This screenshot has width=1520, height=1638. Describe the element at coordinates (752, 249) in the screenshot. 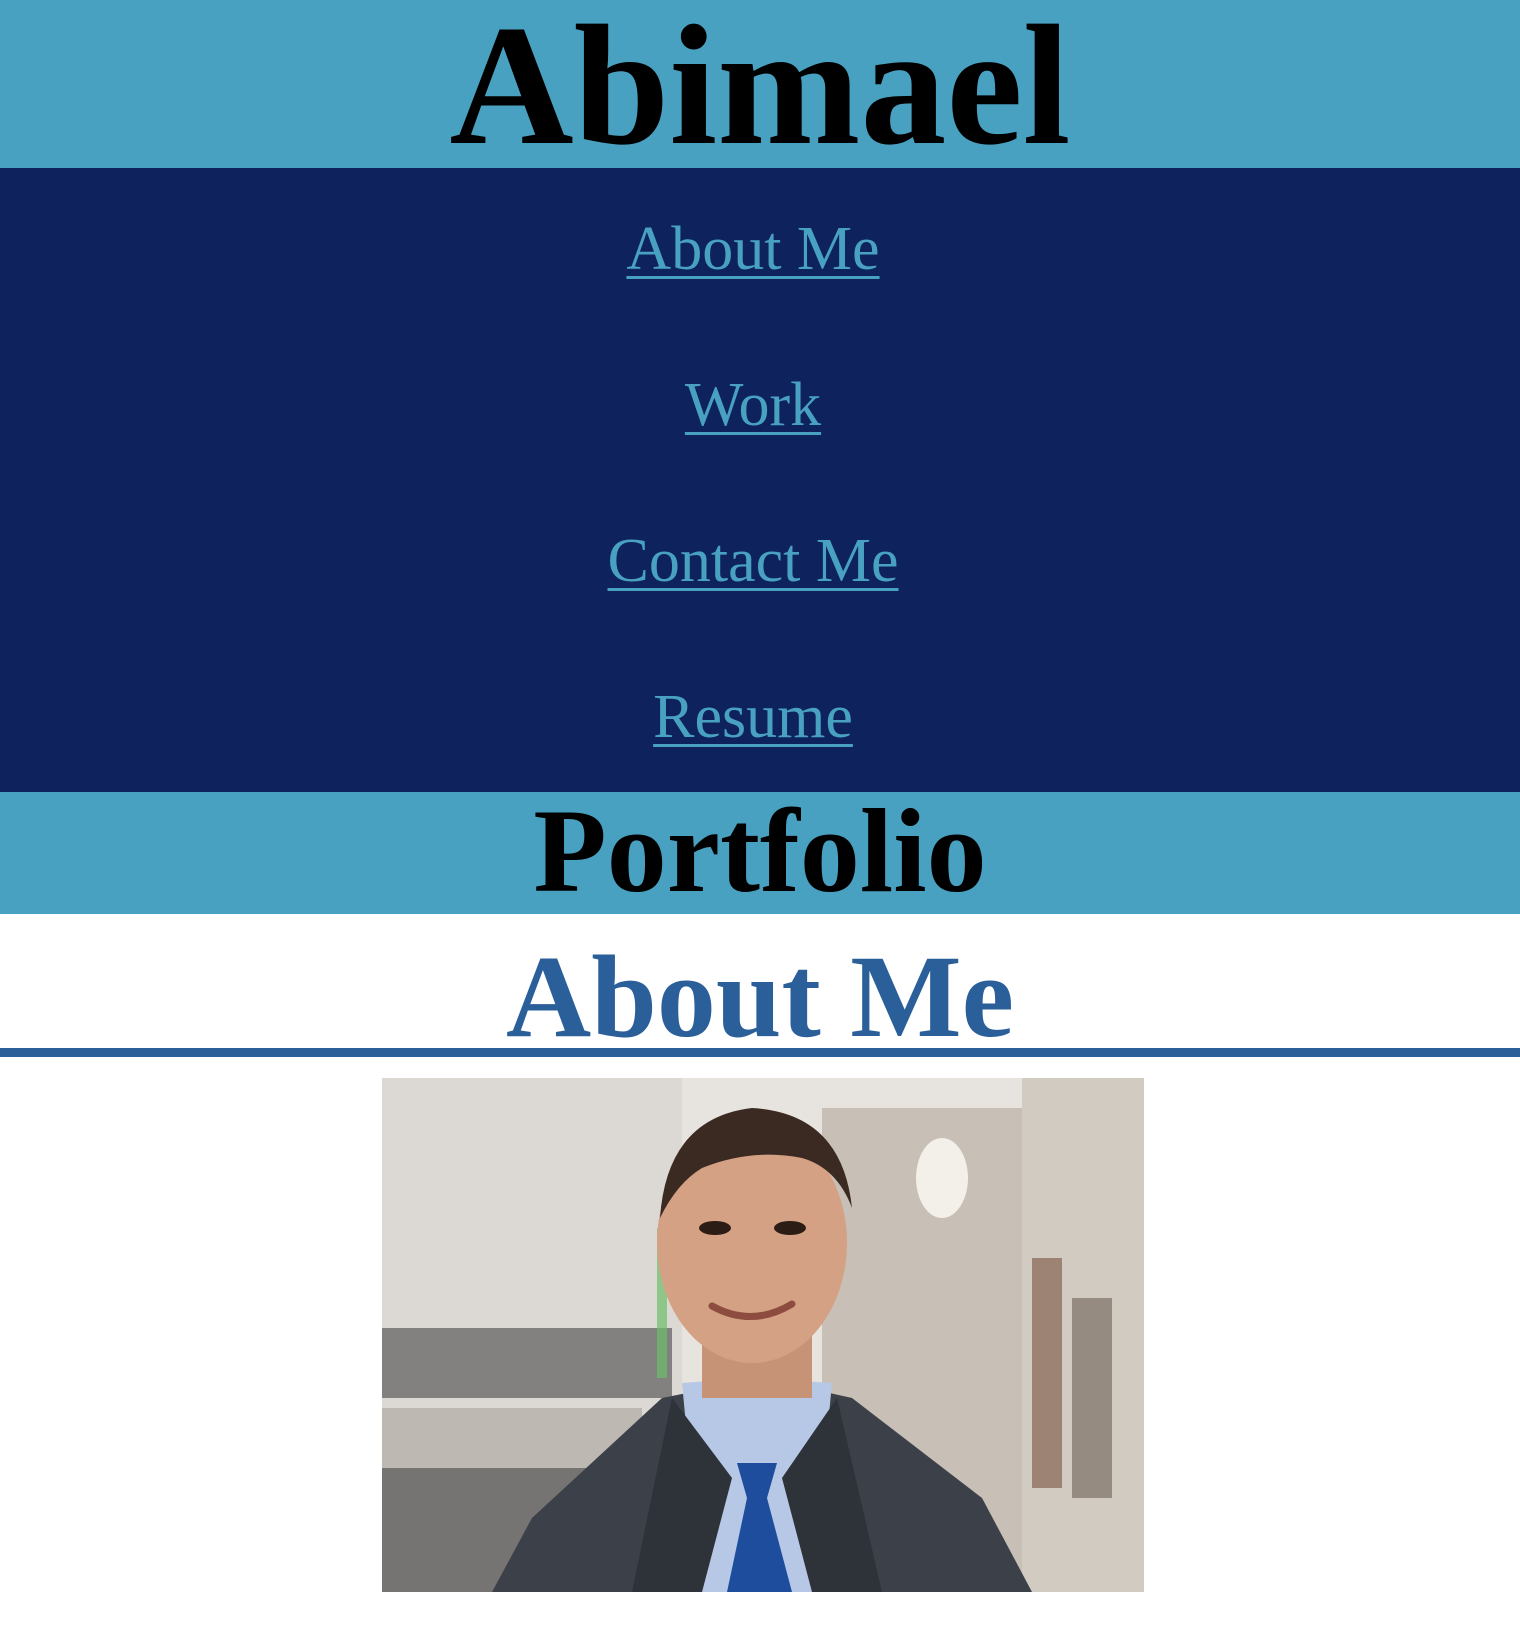

I see `nav-link-about-me: About Me` at that location.